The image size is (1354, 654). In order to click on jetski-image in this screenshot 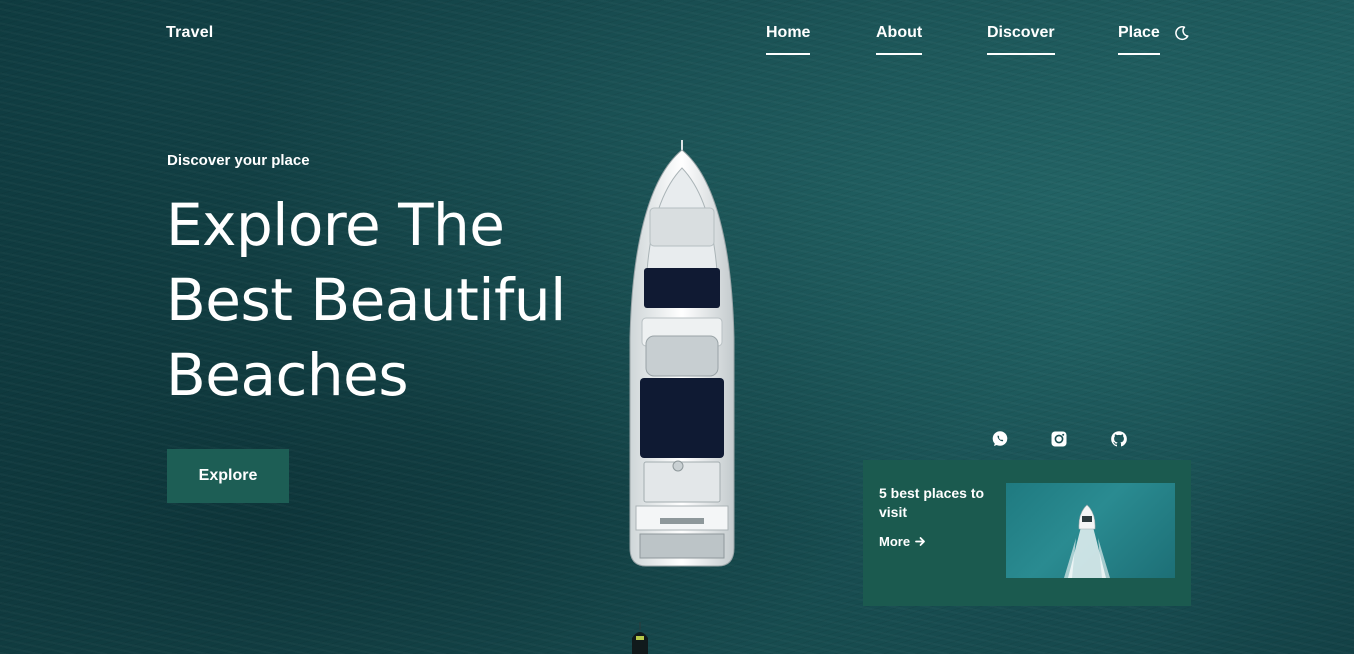, I will do `click(640, 638)`.